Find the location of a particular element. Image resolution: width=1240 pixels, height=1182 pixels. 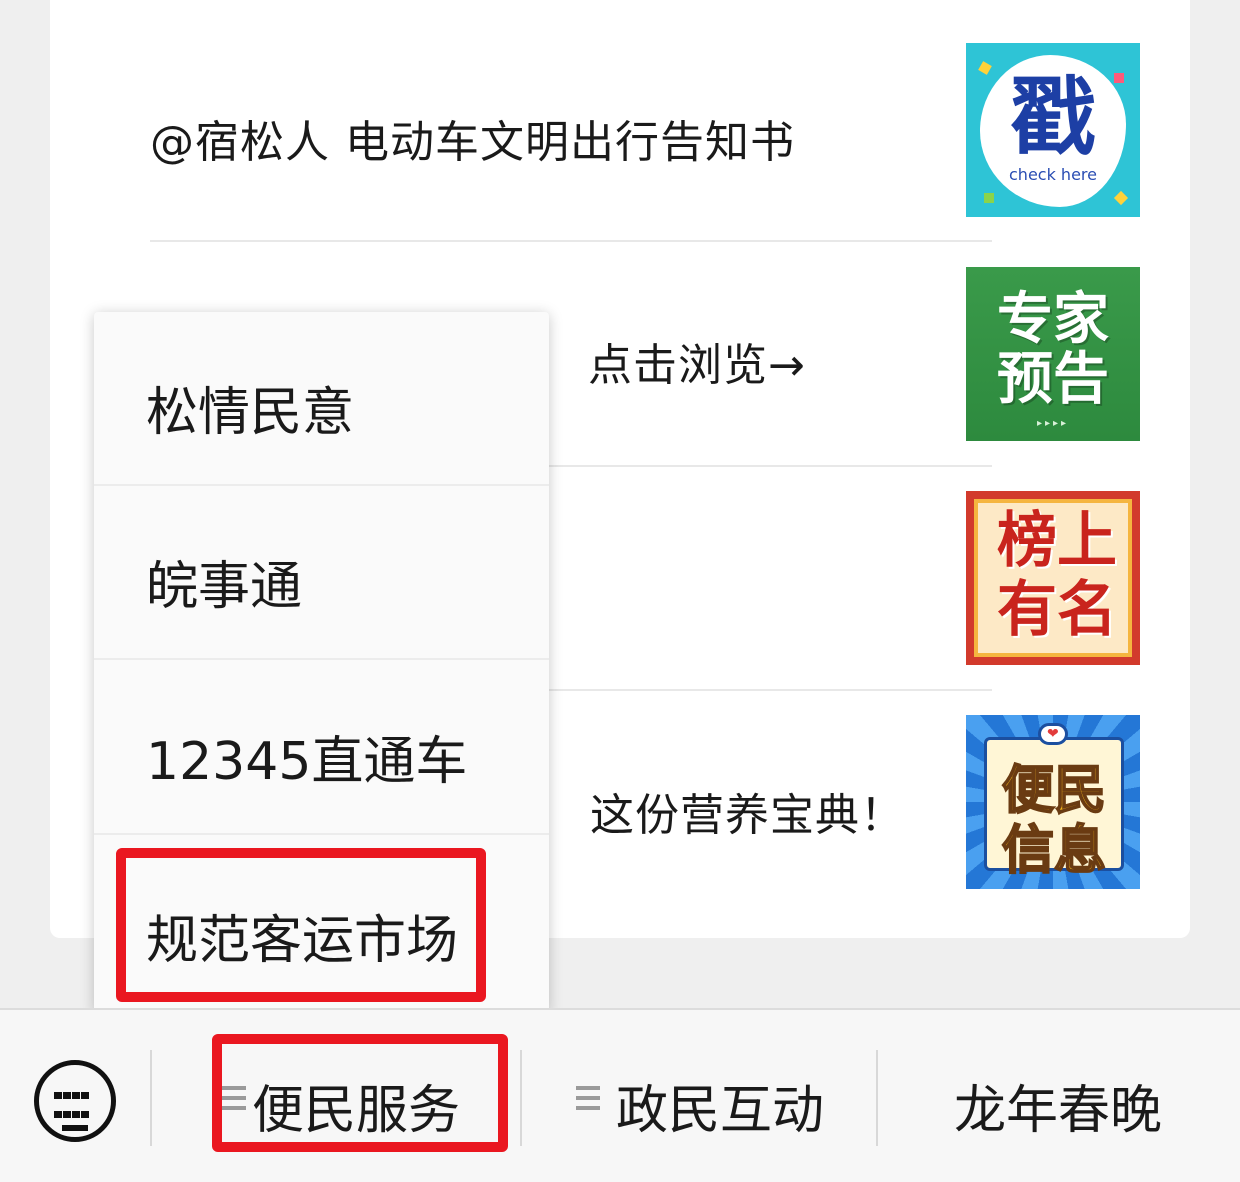

thumbnail-headline: 榜上 有名 is located at coordinates (1057, 576).